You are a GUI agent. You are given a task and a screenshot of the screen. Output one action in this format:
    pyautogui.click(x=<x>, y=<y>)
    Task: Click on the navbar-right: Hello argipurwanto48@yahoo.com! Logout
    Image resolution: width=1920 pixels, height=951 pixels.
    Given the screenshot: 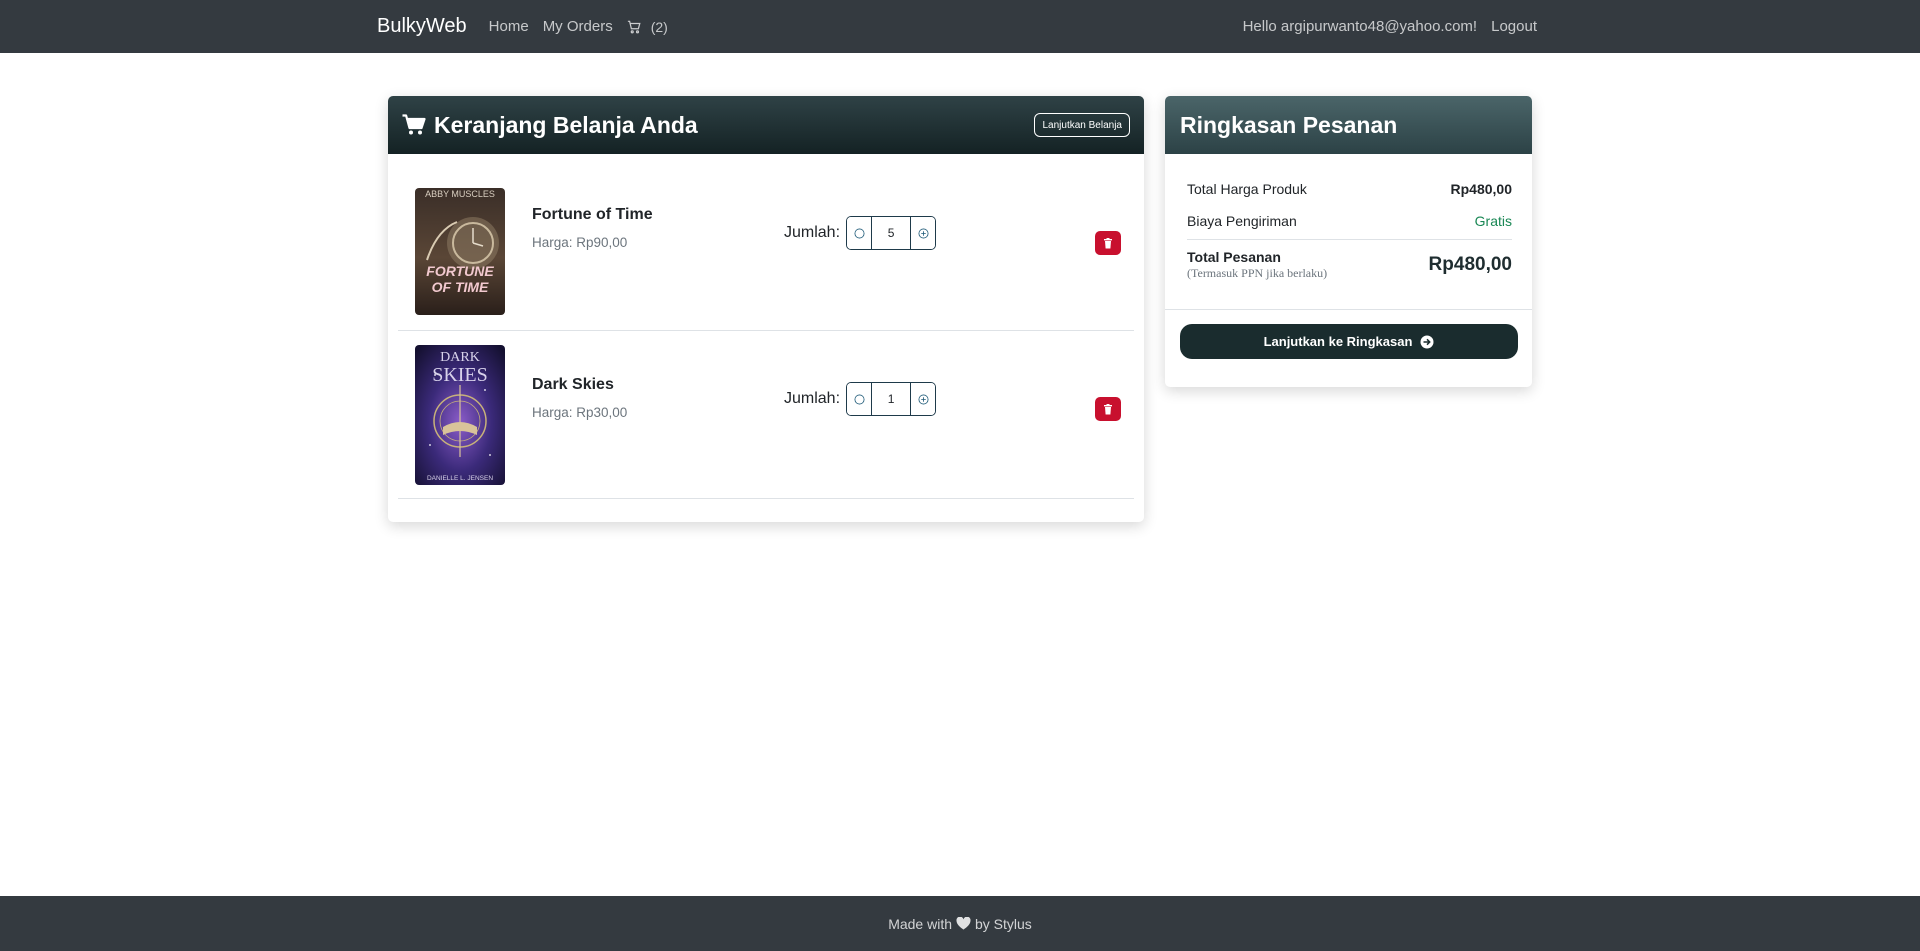 What is the action you would take?
    pyautogui.click(x=1390, y=26)
    